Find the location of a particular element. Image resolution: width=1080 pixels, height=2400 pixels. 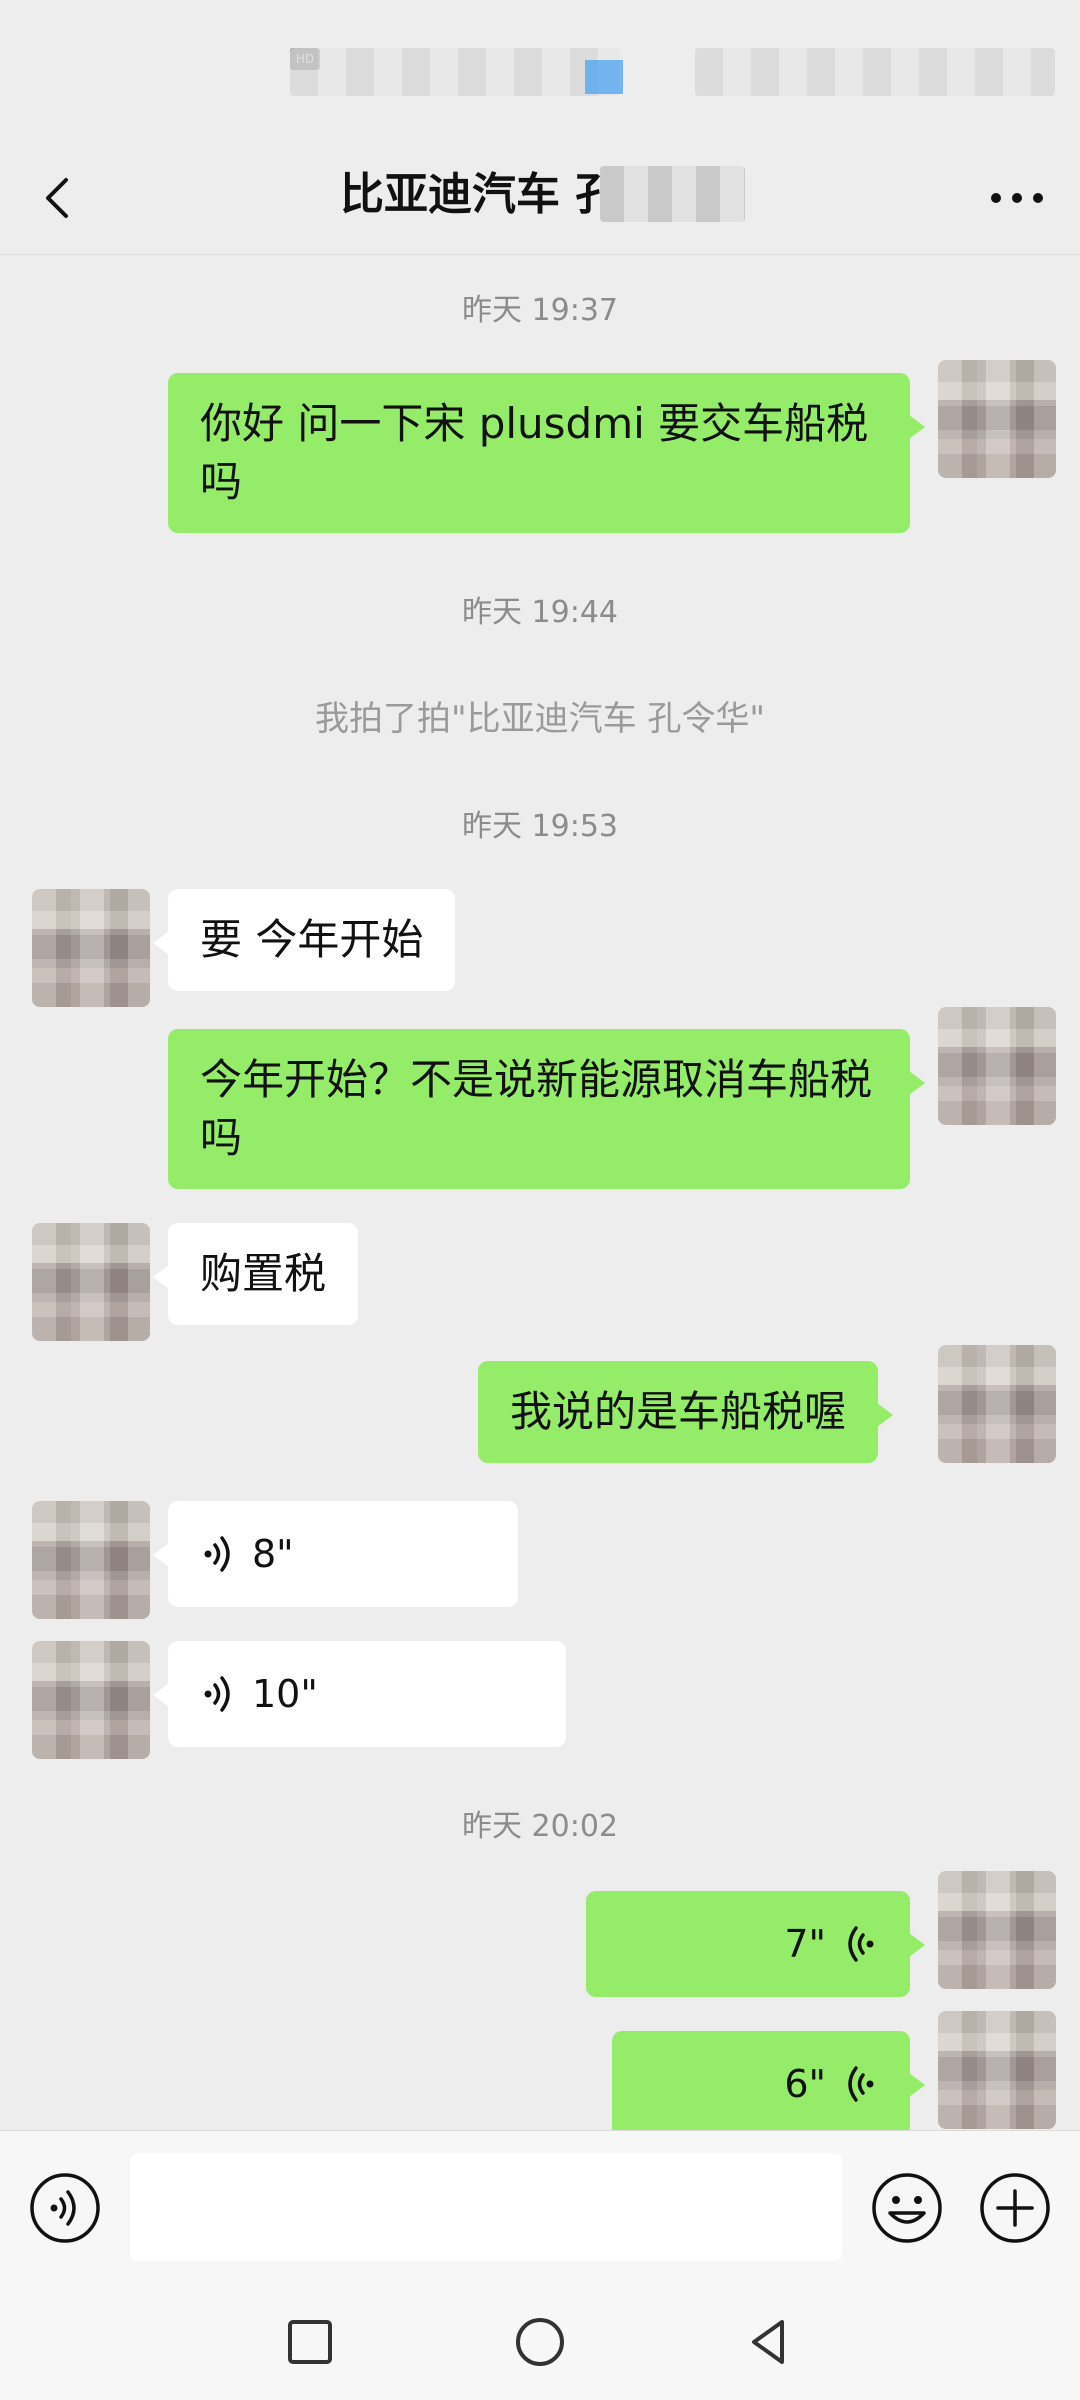

input-bar is located at coordinates (540, 2205).